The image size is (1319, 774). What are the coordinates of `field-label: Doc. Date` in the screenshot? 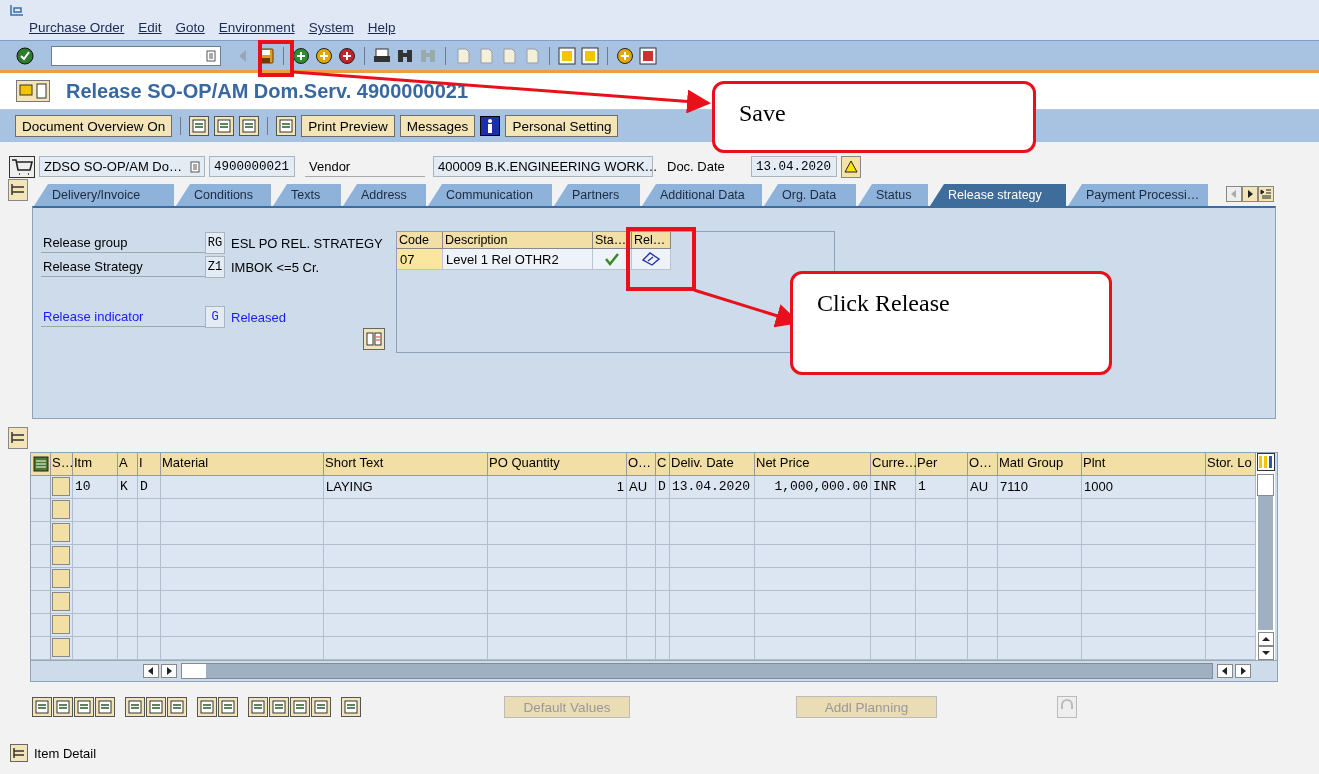 It's located at (696, 167).